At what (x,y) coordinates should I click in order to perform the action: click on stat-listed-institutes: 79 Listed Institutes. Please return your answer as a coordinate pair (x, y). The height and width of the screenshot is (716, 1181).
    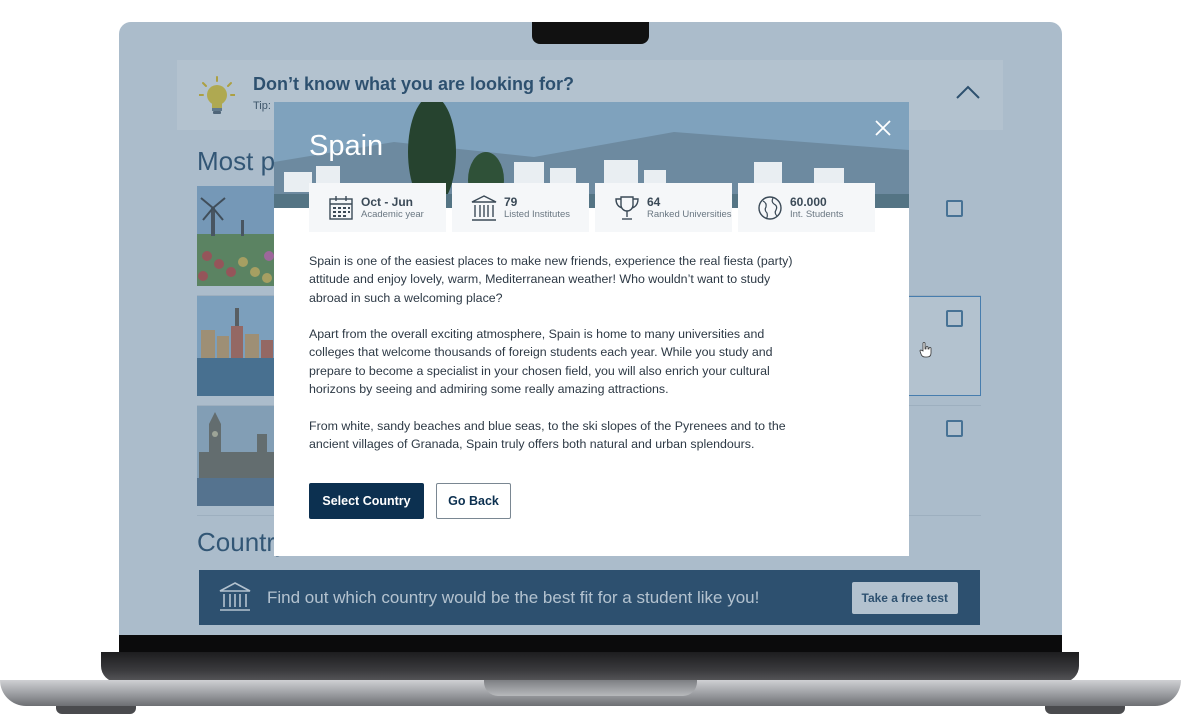
    Looking at the image, I should click on (520, 207).